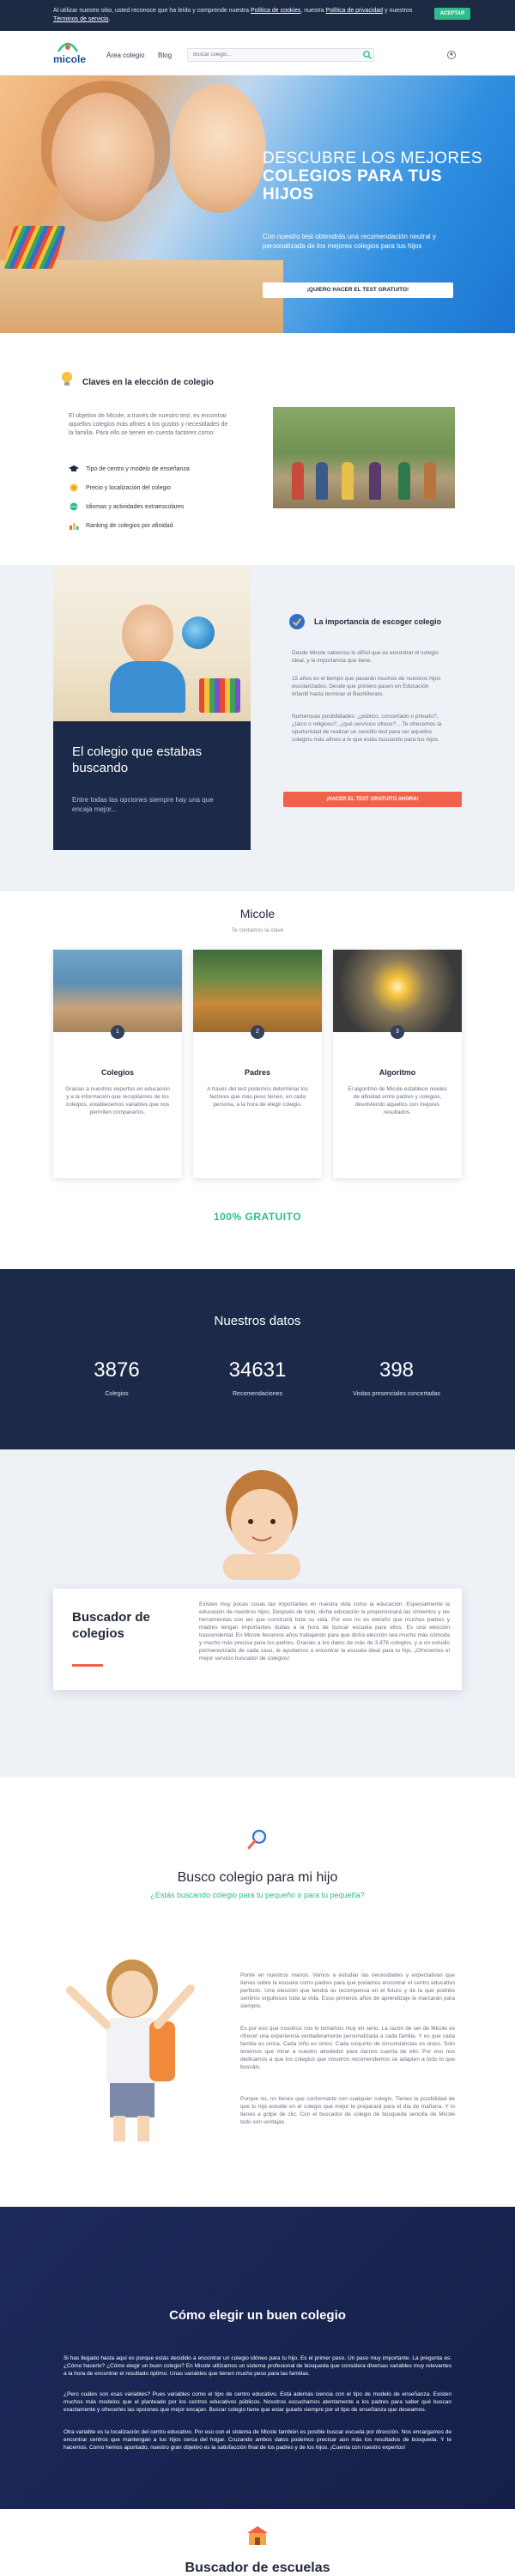 This screenshot has width=515, height=2576. I want to click on clave-item-tipo: Tipo de centro y modelo de enseñanza, so click(129, 469).